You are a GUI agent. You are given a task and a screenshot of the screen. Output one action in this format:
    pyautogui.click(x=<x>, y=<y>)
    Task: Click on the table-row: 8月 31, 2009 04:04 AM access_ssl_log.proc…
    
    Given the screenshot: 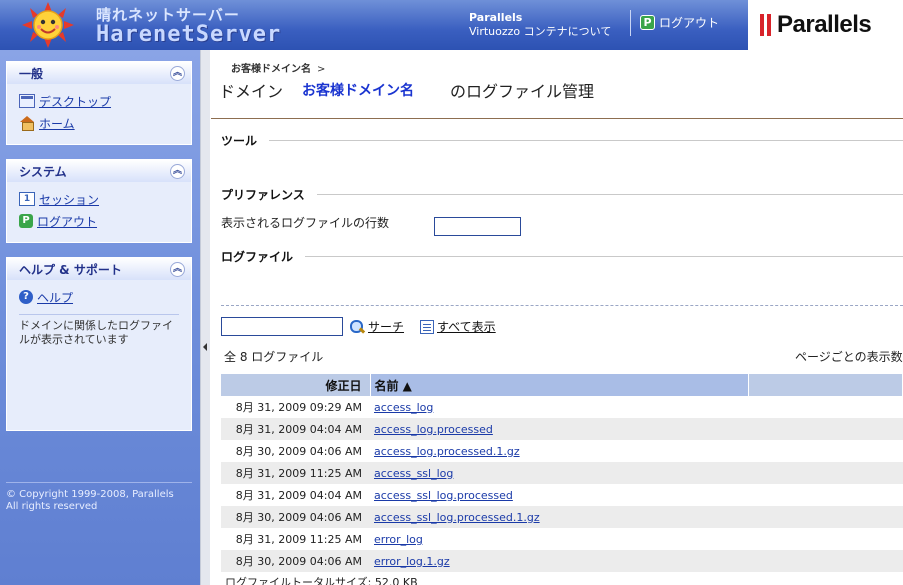 What is the action you would take?
    pyautogui.click(x=562, y=495)
    